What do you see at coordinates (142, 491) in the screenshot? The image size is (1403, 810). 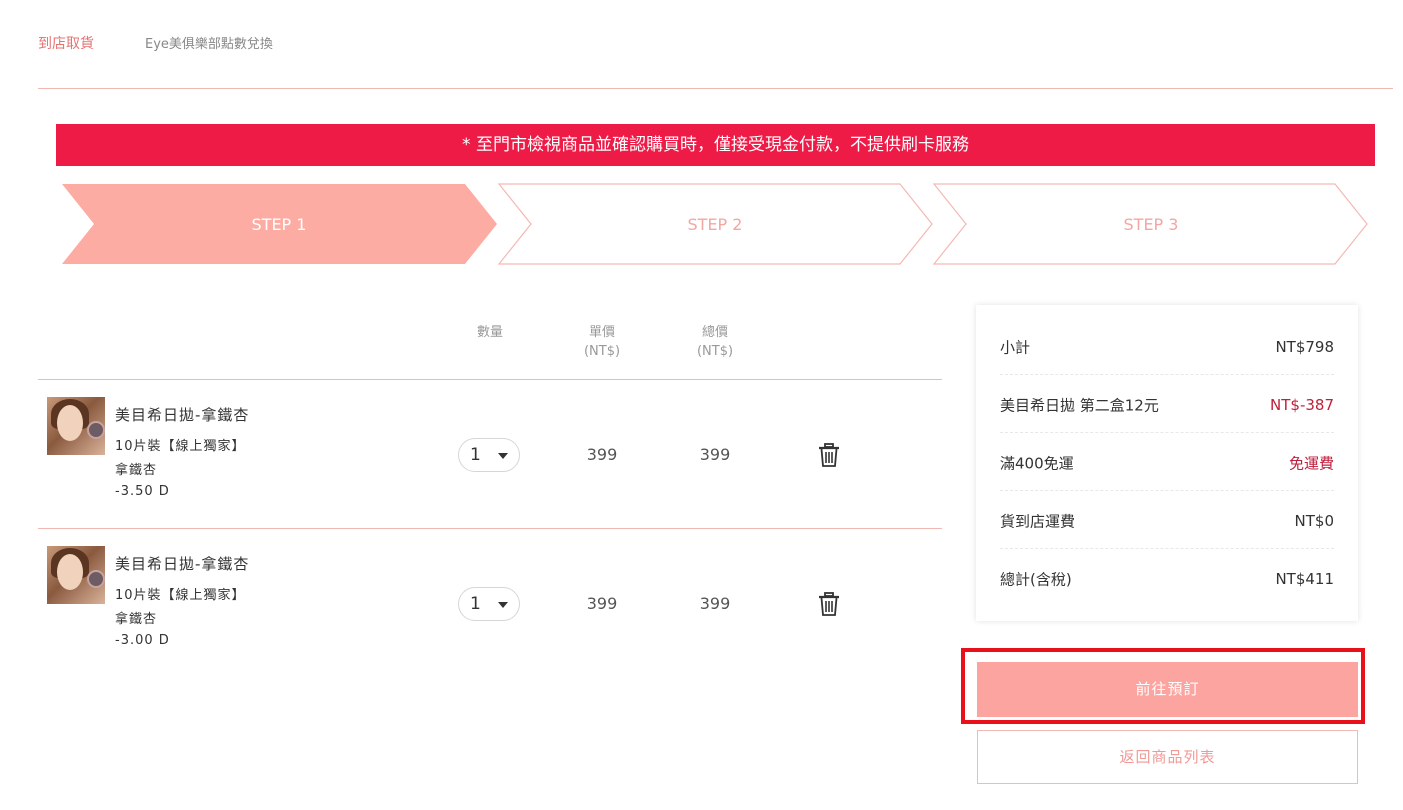 I see `product-power: -3.50 D` at bounding box center [142, 491].